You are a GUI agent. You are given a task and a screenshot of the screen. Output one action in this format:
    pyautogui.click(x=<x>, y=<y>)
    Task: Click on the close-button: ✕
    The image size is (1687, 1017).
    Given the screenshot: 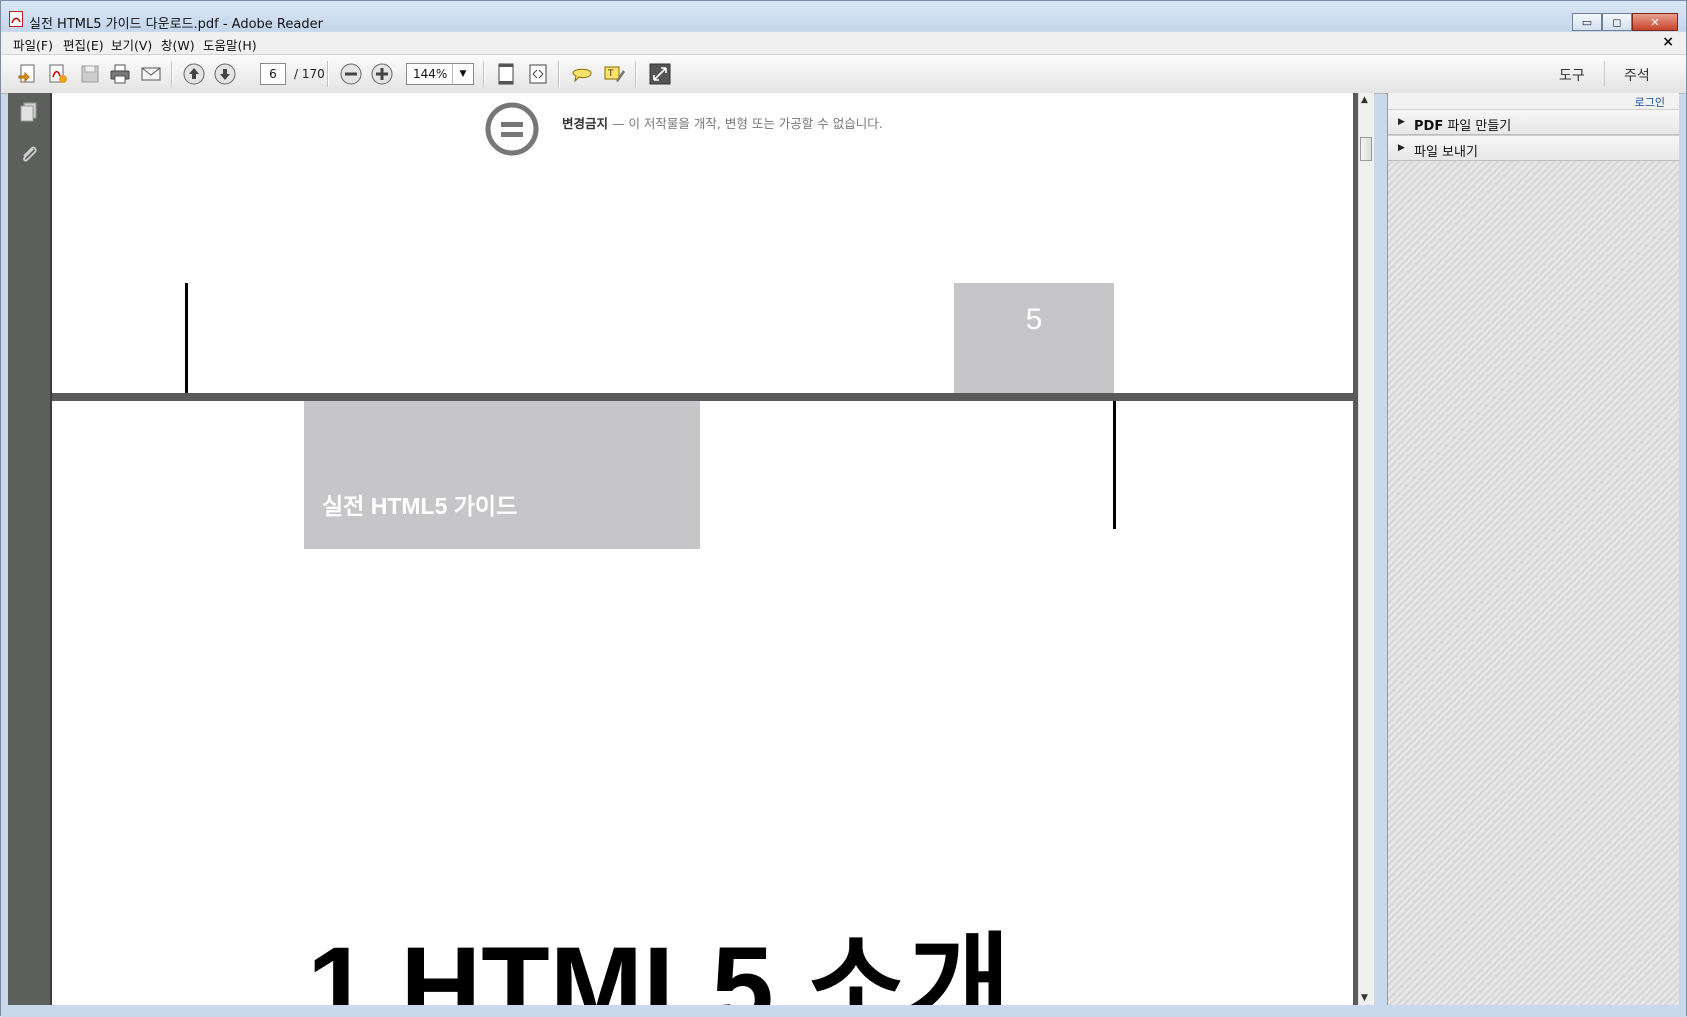 What is the action you would take?
    pyautogui.click(x=1655, y=22)
    